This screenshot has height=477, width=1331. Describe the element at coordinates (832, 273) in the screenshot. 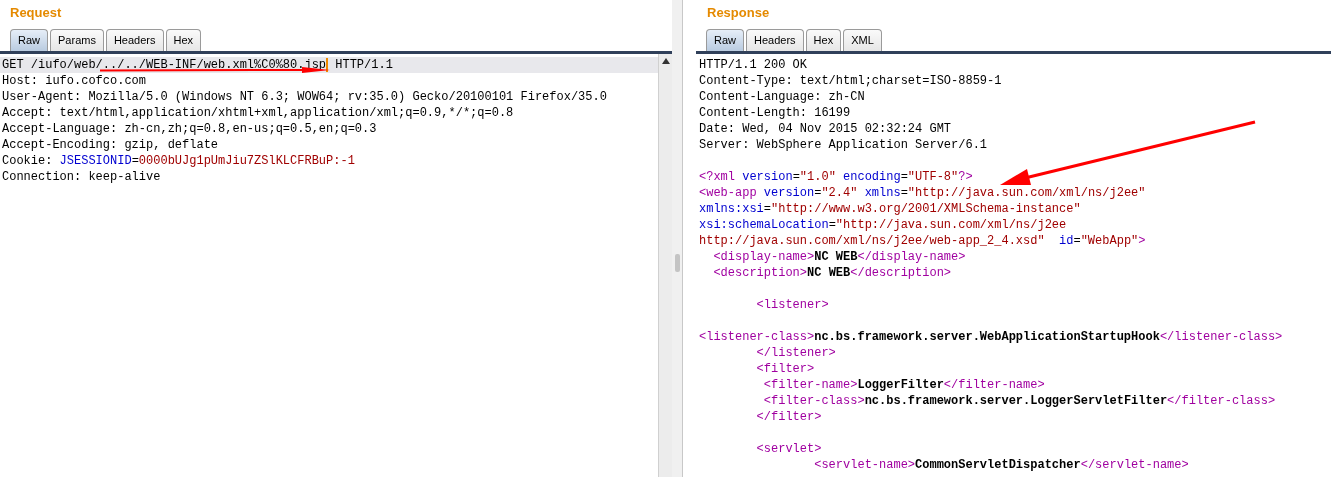

I see `code-line: <description>NC WEB</description>` at that location.